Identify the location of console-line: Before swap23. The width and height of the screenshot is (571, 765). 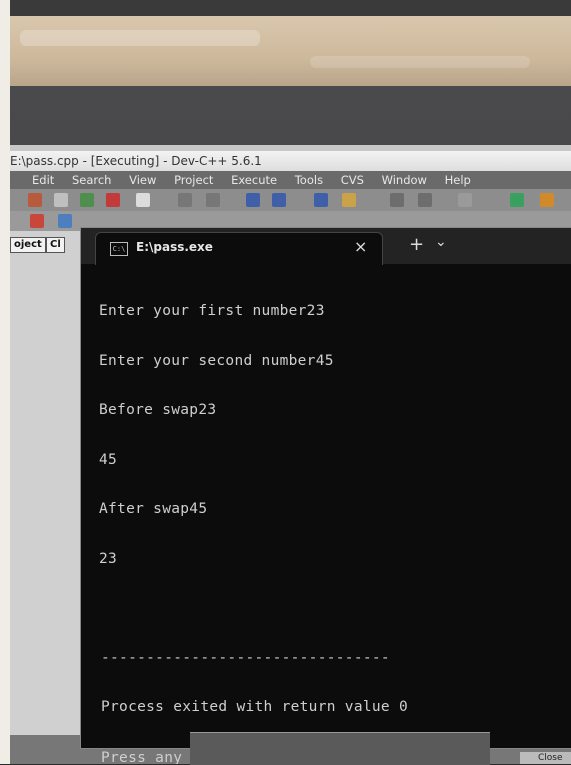
(158, 410).